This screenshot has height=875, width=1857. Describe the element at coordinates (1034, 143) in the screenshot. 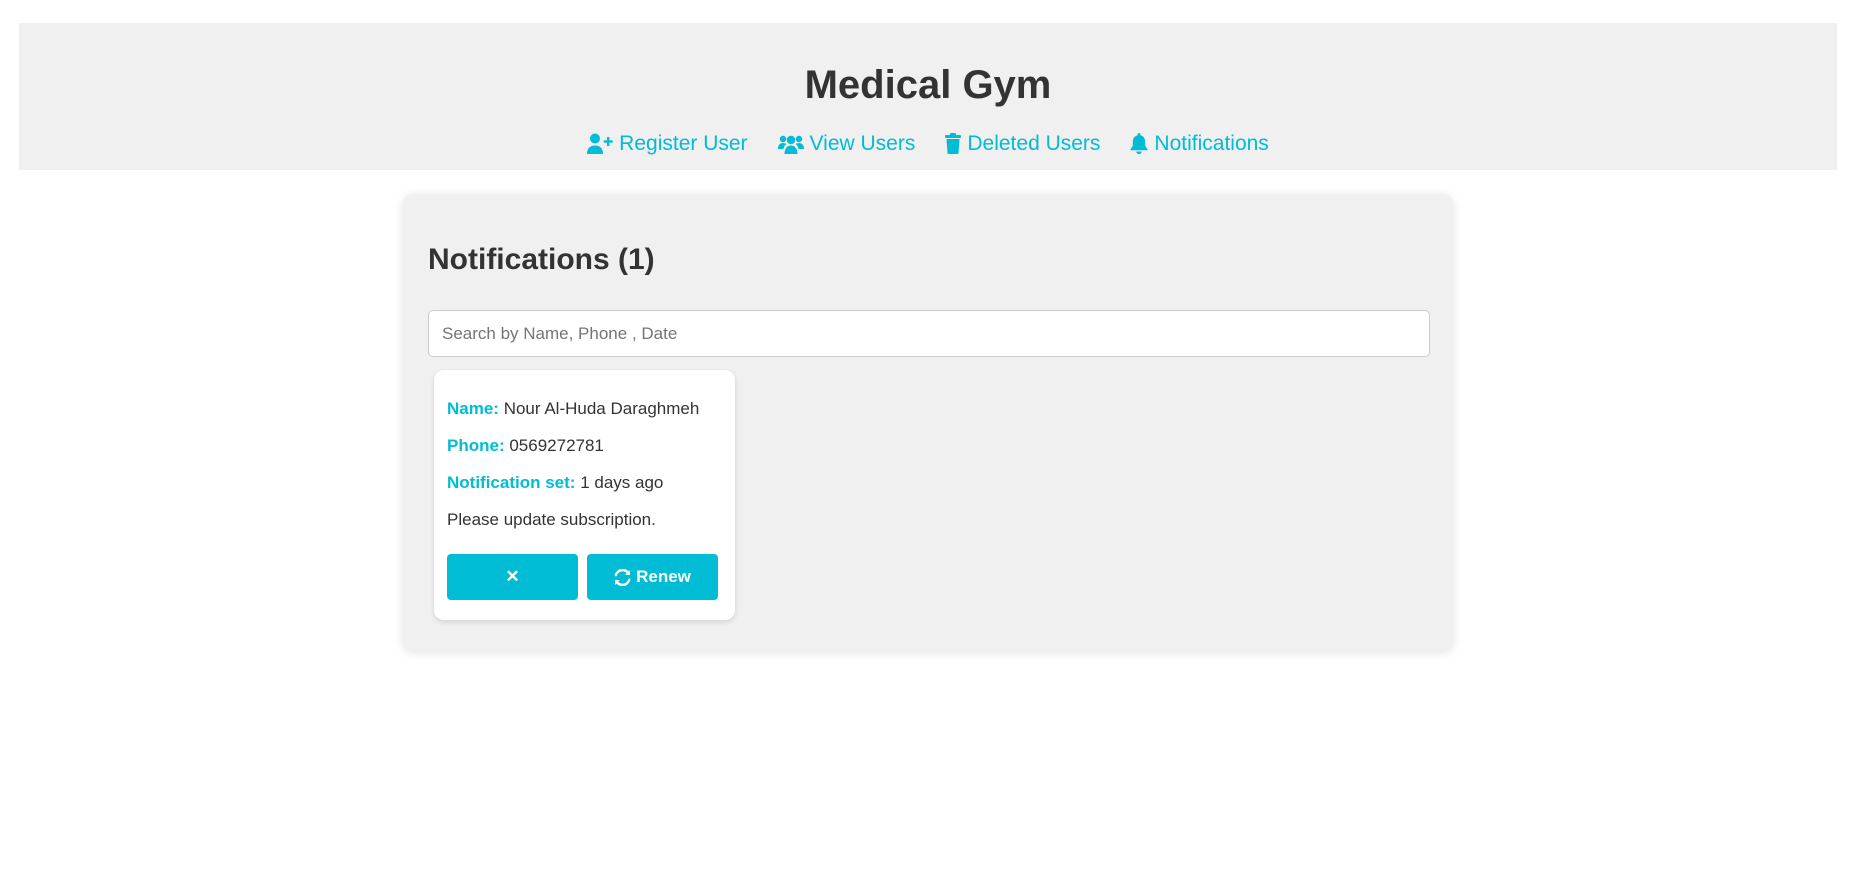

I see `nav-deleted-users-label: Deleted Users` at that location.